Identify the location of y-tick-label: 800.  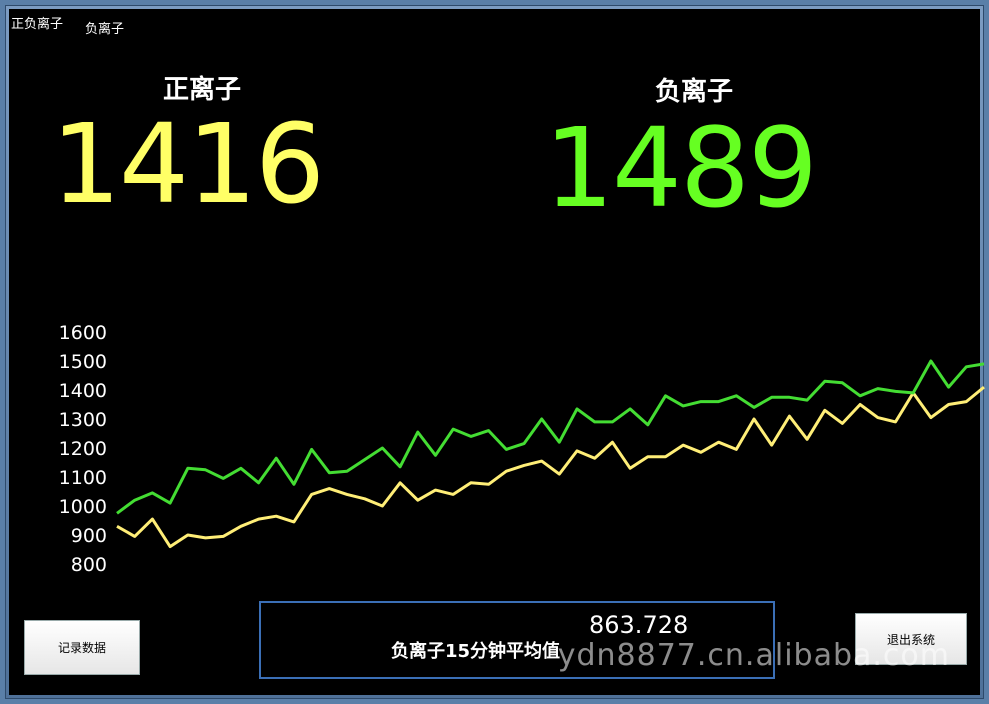
(89, 565).